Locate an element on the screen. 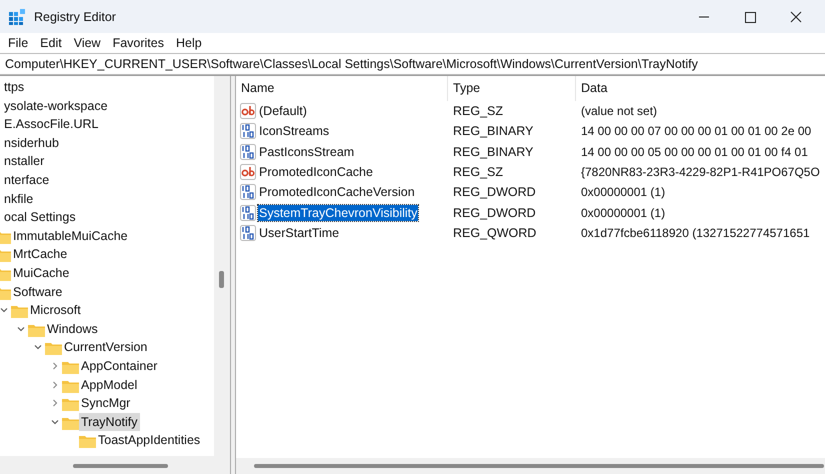 The height and width of the screenshot is (474, 825). value-name: (Default) is located at coordinates (283, 111).